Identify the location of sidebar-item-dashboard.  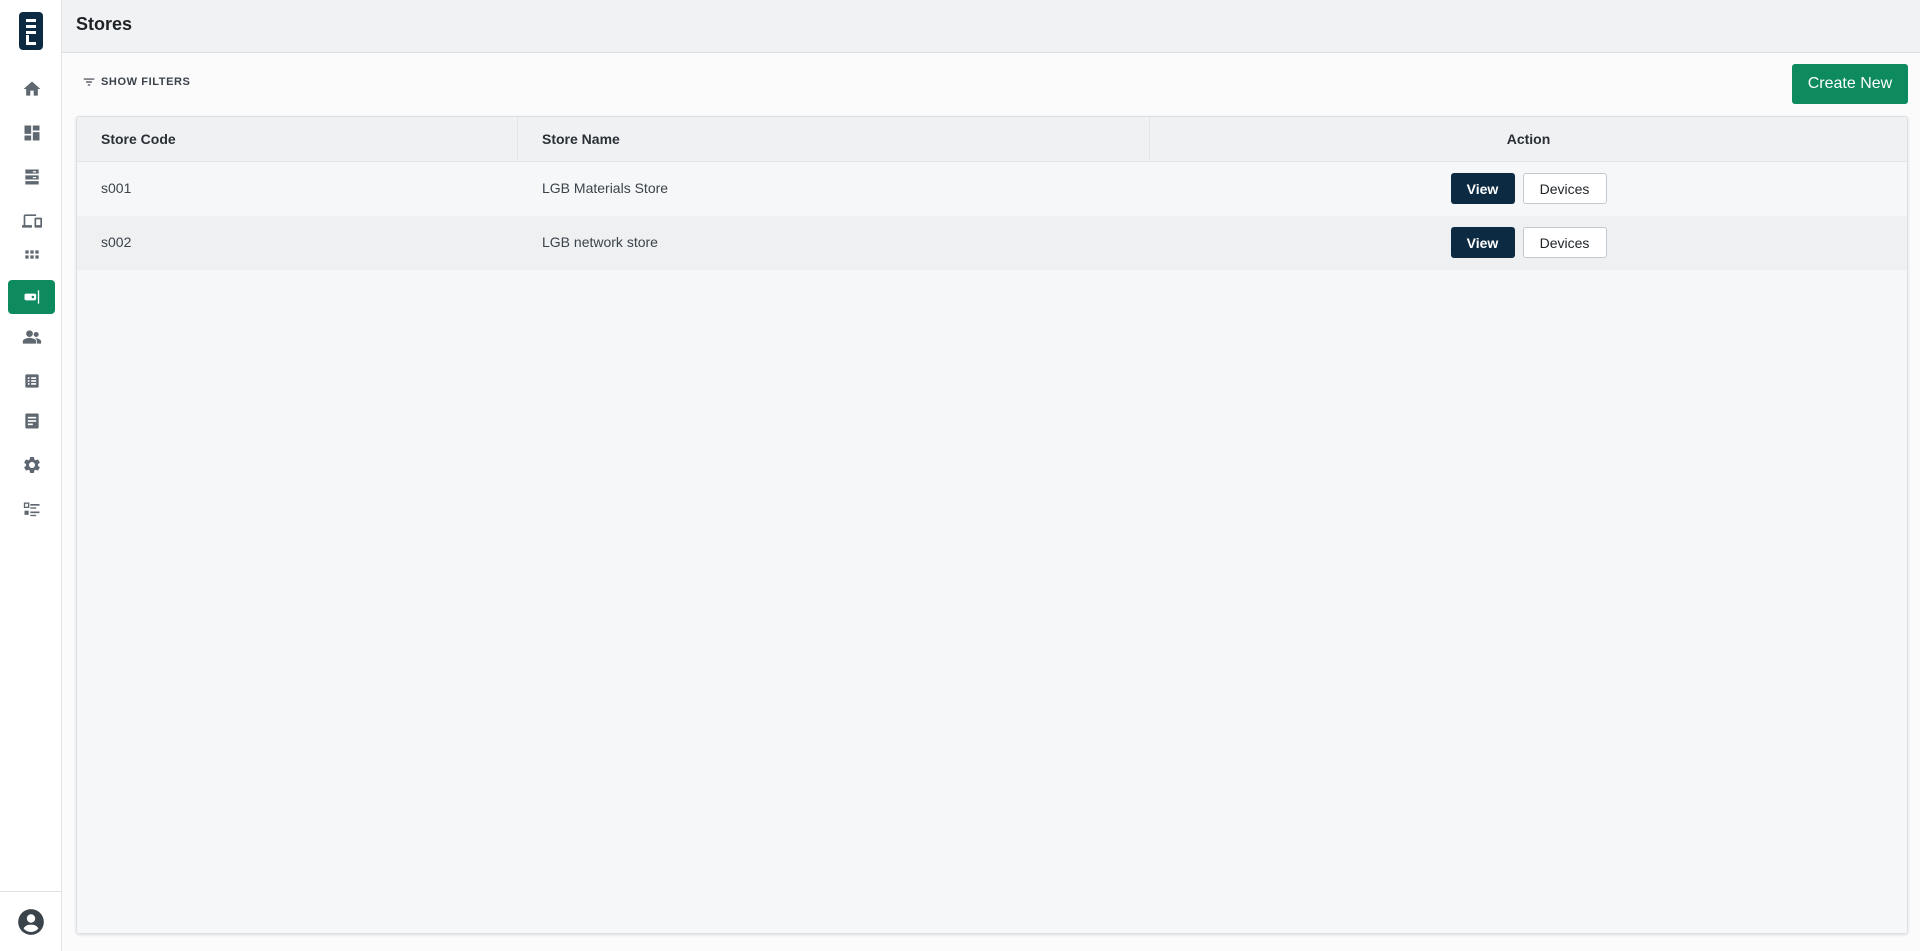
(31, 133).